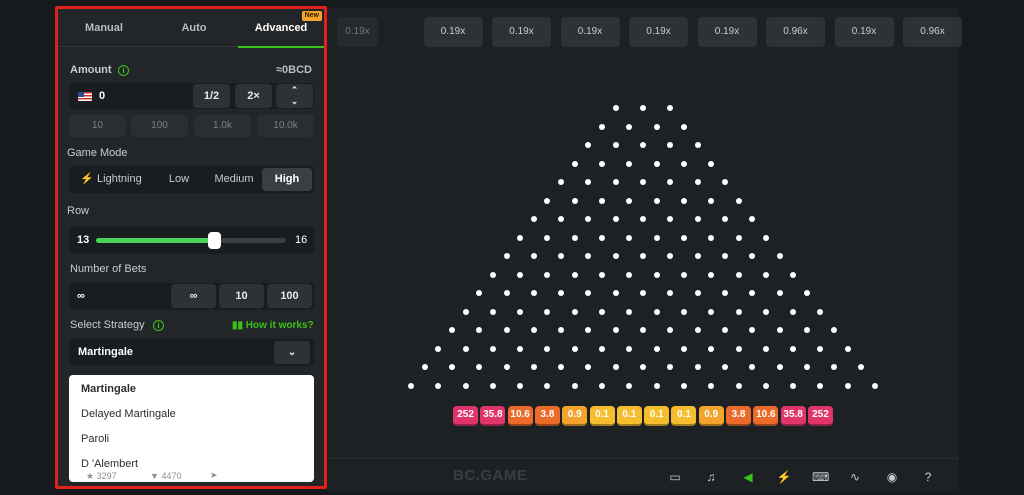 Image resolution: width=1024 pixels, height=495 pixels. What do you see at coordinates (123, 70) in the screenshot?
I see `amount-info-icon: i` at bounding box center [123, 70].